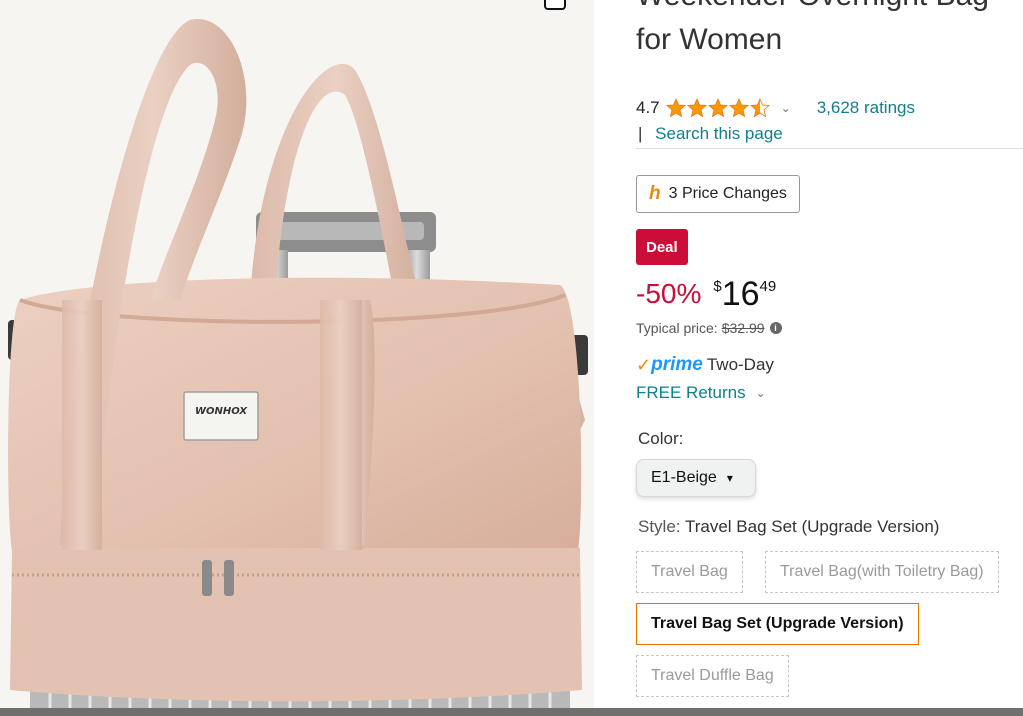  What do you see at coordinates (759, 108) in the screenshot?
I see `star-half-icon` at bounding box center [759, 108].